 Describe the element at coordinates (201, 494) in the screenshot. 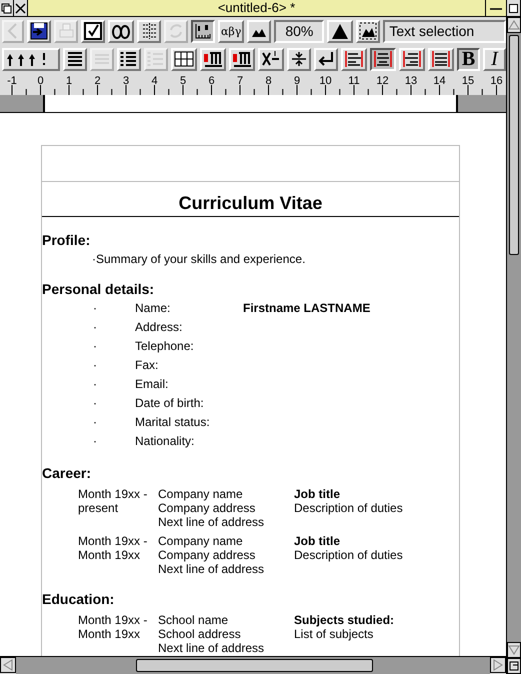

I see `address-text: Company name` at that location.